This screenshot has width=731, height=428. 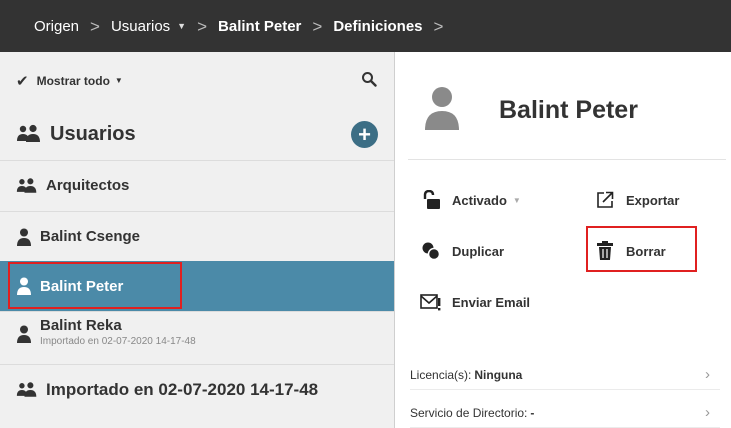 I want to click on breadcrumb-usuarios: Usuarios ▼, so click(x=148, y=26).